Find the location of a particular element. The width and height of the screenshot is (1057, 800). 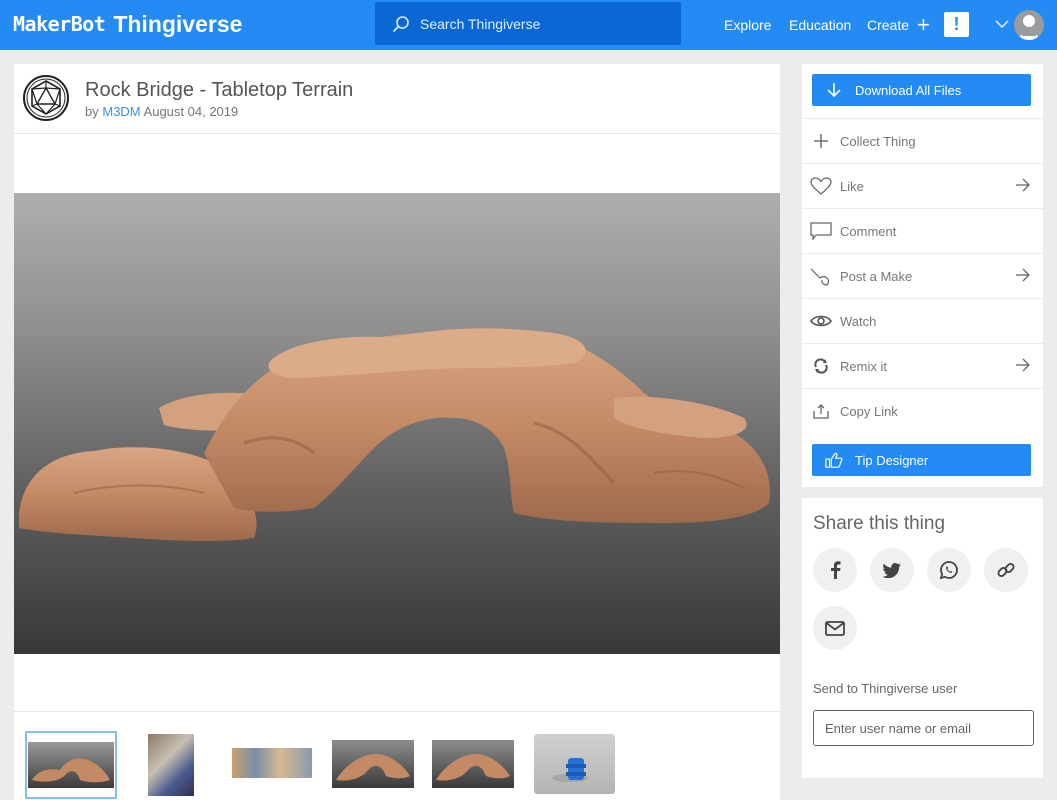

facebook-icon is located at coordinates (836, 570).